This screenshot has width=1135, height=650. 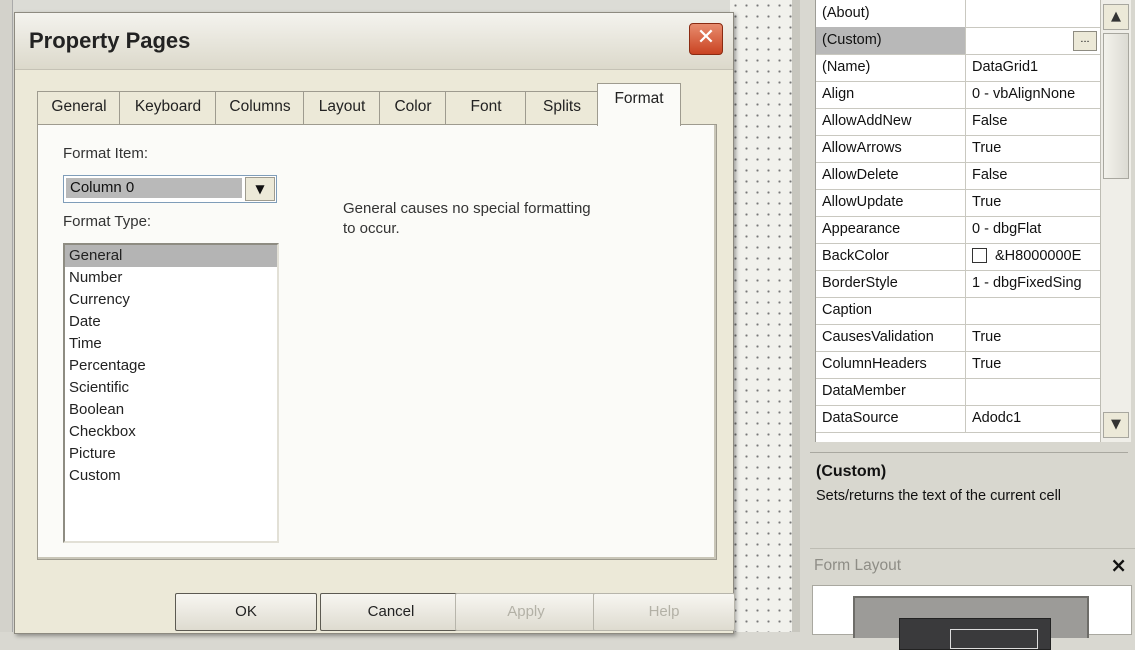 What do you see at coordinates (154, 188) in the screenshot?
I see `format-item-value: Column 0` at bounding box center [154, 188].